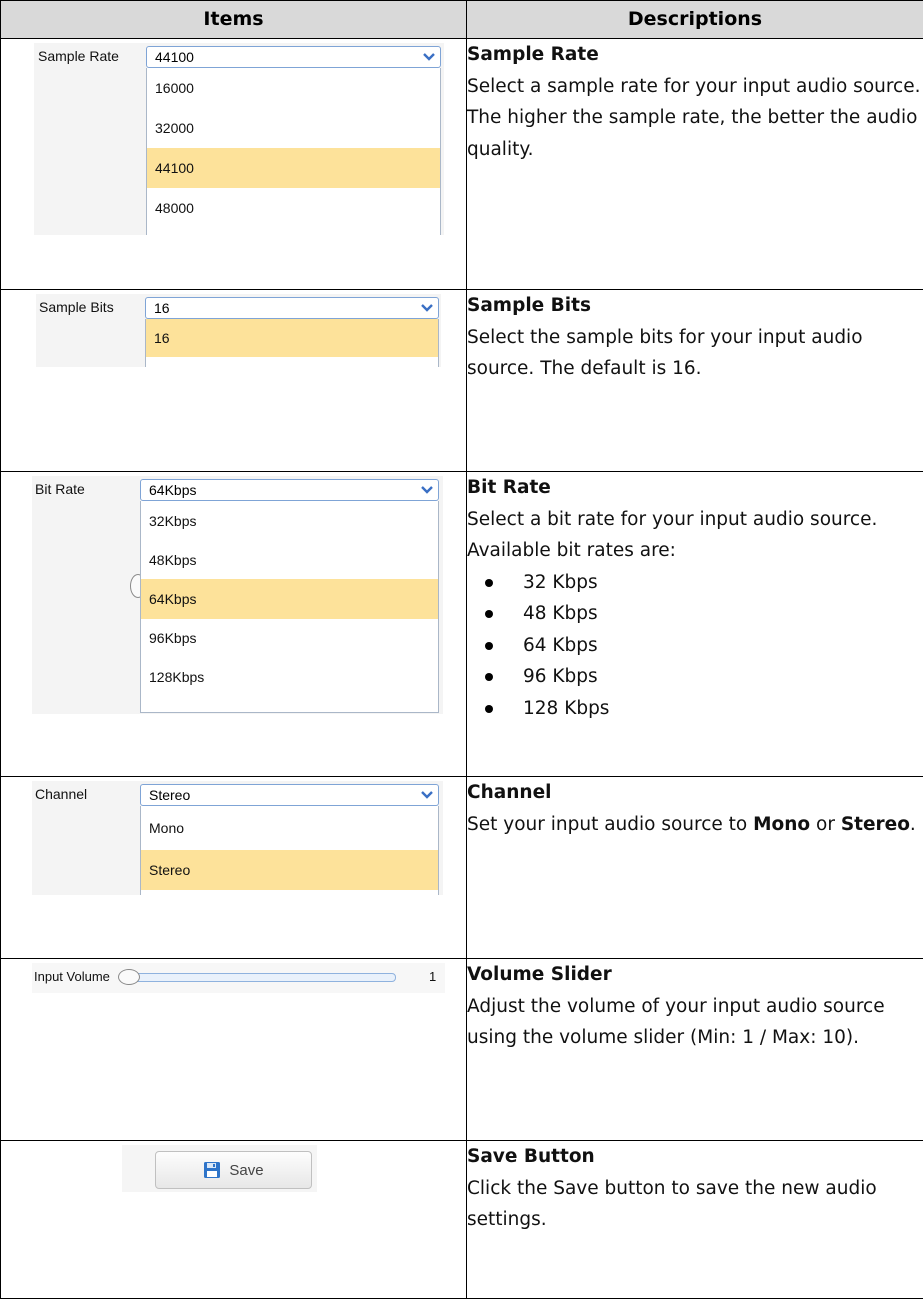  Describe the element at coordinates (529, 305) in the screenshot. I see `sample-bits-title: Sample Bits` at that location.